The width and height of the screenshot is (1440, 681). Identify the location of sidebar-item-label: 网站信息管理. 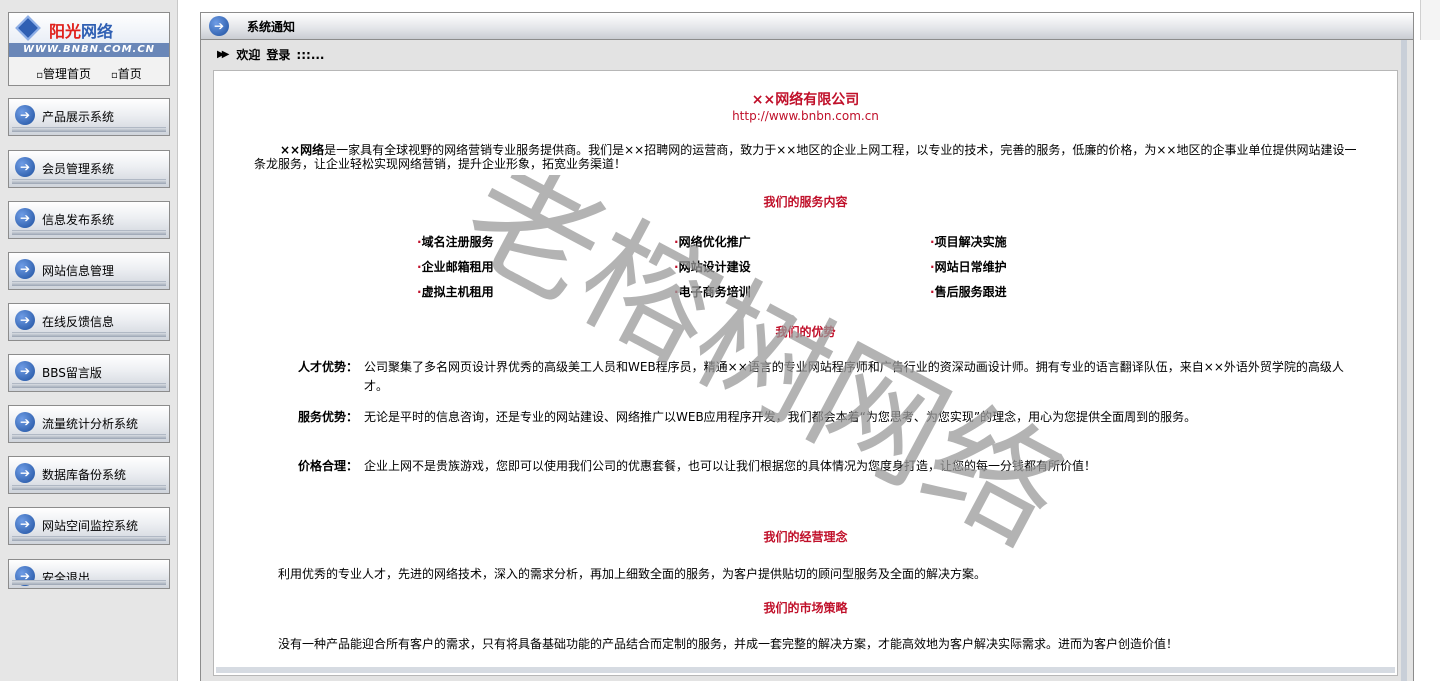
(78, 271).